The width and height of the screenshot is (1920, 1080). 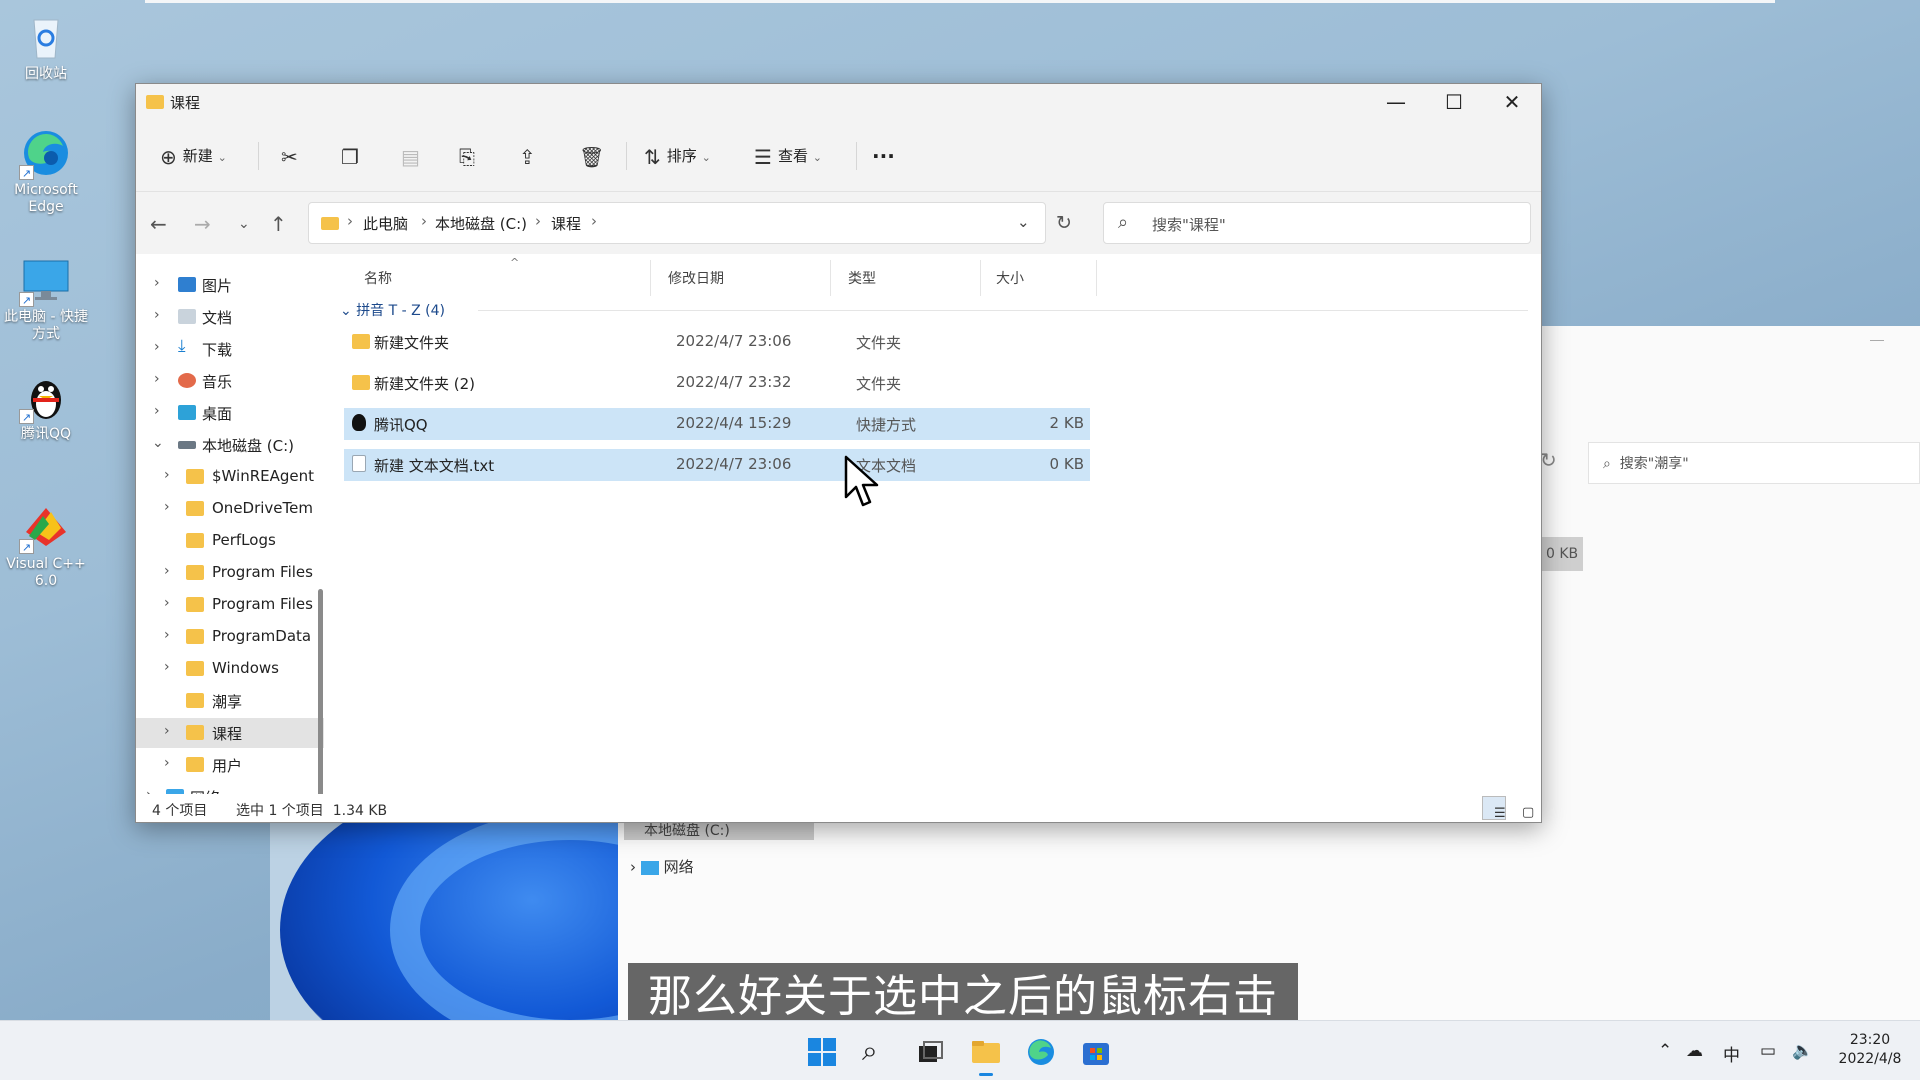 What do you see at coordinates (652, 156) in the screenshot?
I see `sort-arrows-icon: ⇅` at bounding box center [652, 156].